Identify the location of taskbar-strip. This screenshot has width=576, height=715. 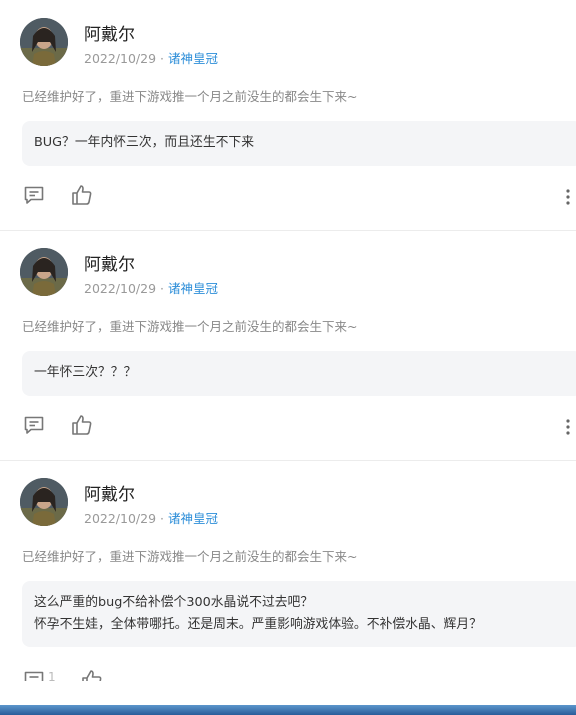
(288, 710).